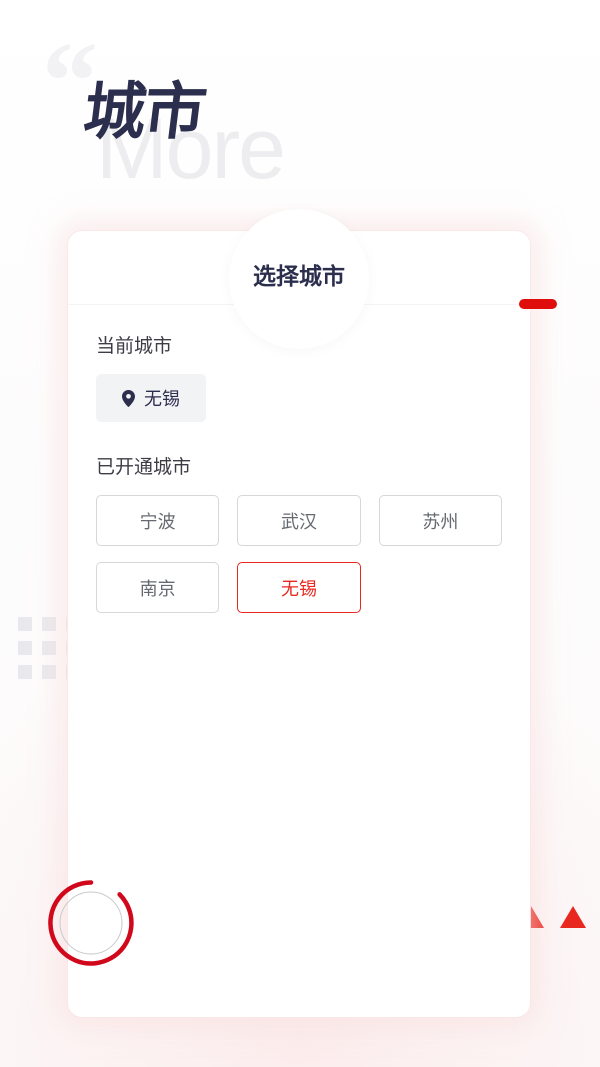 This screenshot has height=1067, width=600. What do you see at coordinates (299, 587) in the screenshot?
I see `city-button-selected: 无锡` at bounding box center [299, 587].